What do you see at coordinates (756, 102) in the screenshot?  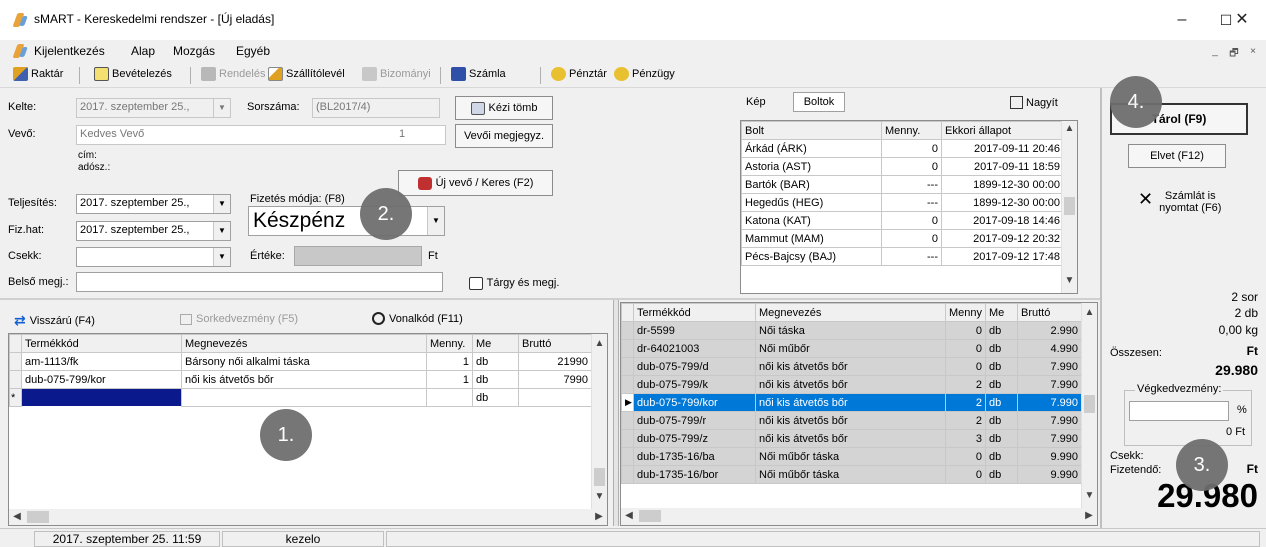 I see `tab-kep: Kép` at bounding box center [756, 102].